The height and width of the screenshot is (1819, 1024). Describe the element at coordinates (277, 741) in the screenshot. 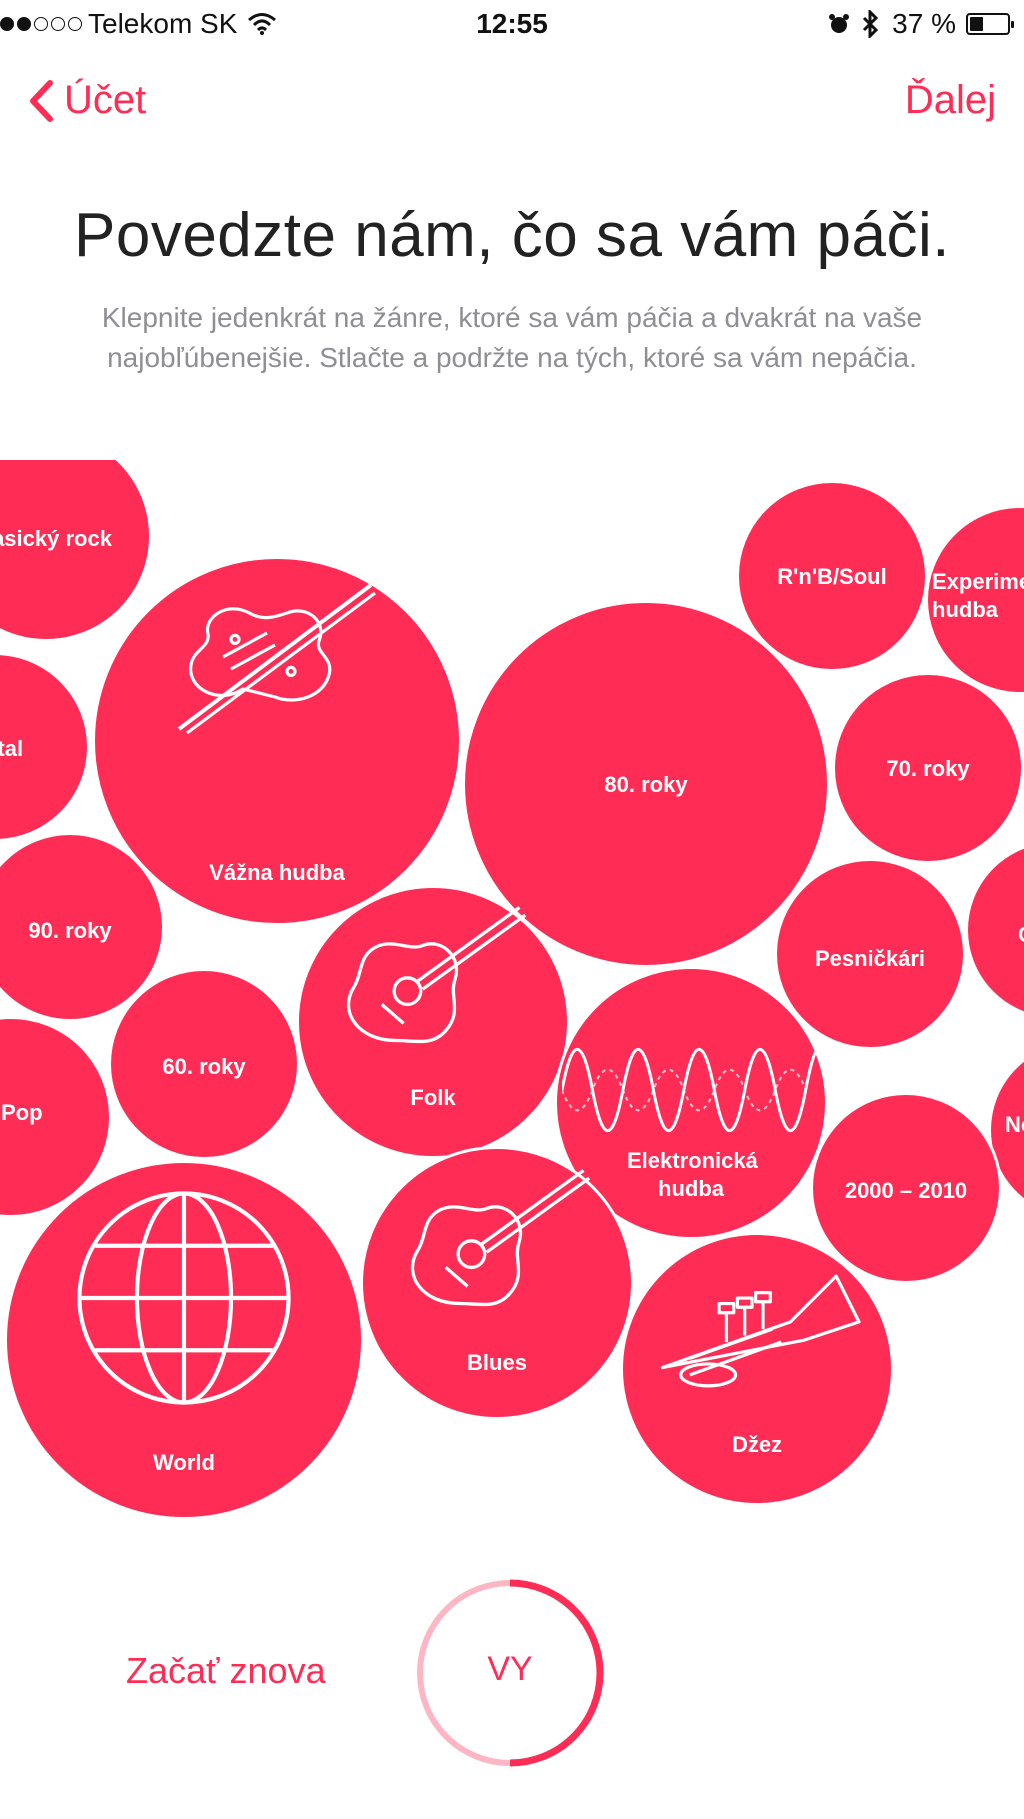

I see `genre-bubble-vazna-hudba: Vážna hudba` at that location.